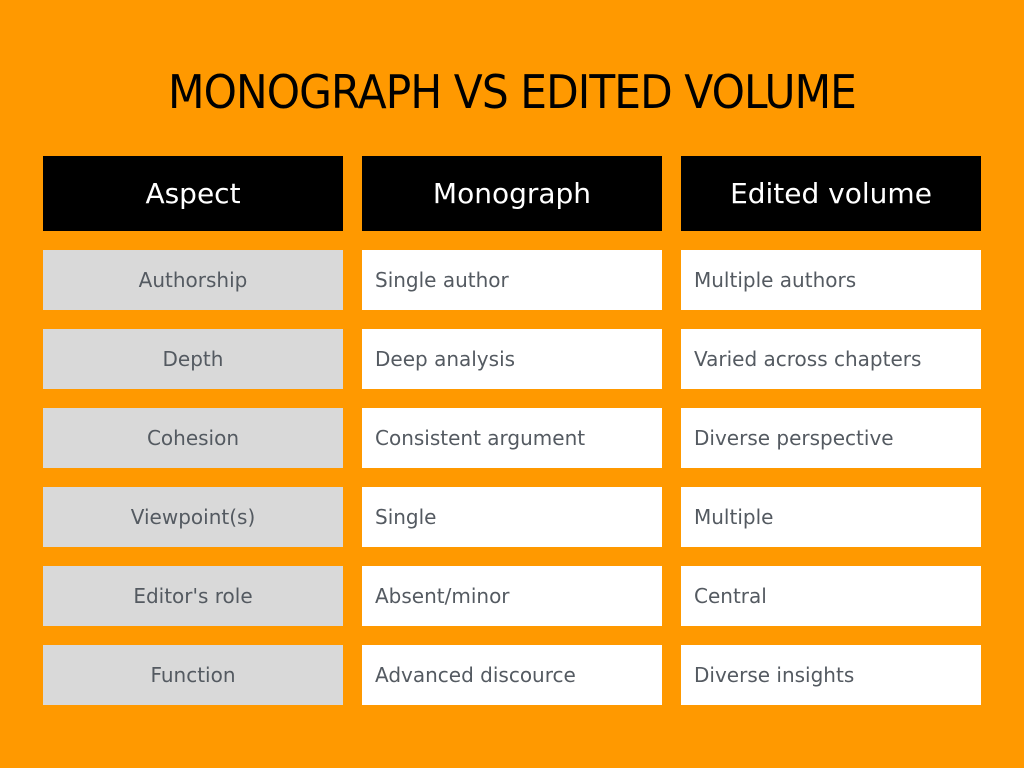  What do you see at coordinates (193, 675) in the screenshot?
I see `aspect-cell: Function` at bounding box center [193, 675].